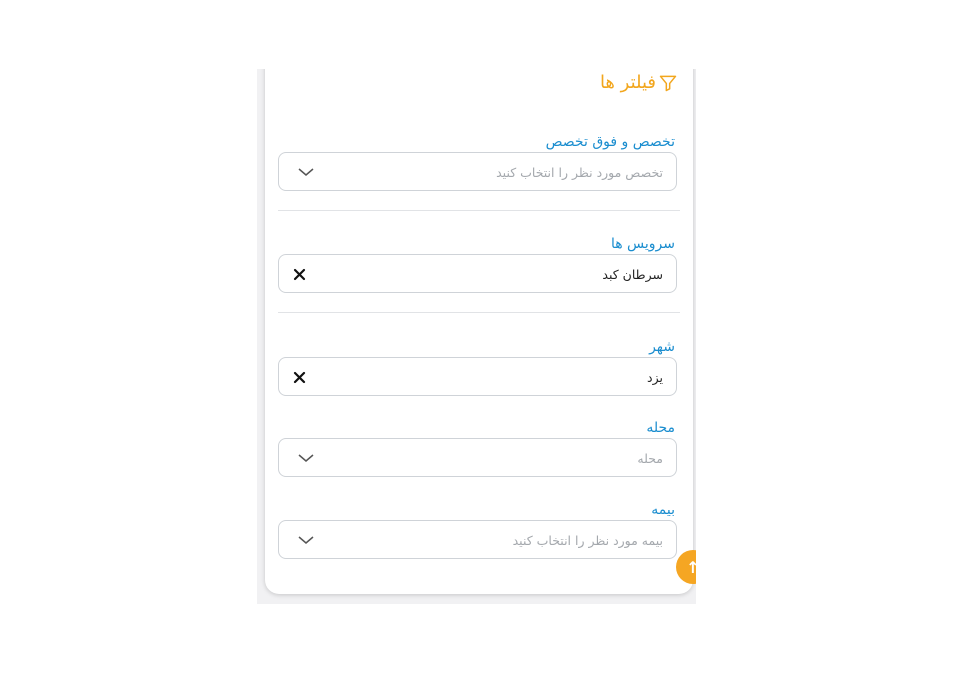 The image size is (975, 689). Describe the element at coordinates (632, 274) in the screenshot. I see `services-selected-value: سرطان کبد` at that location.